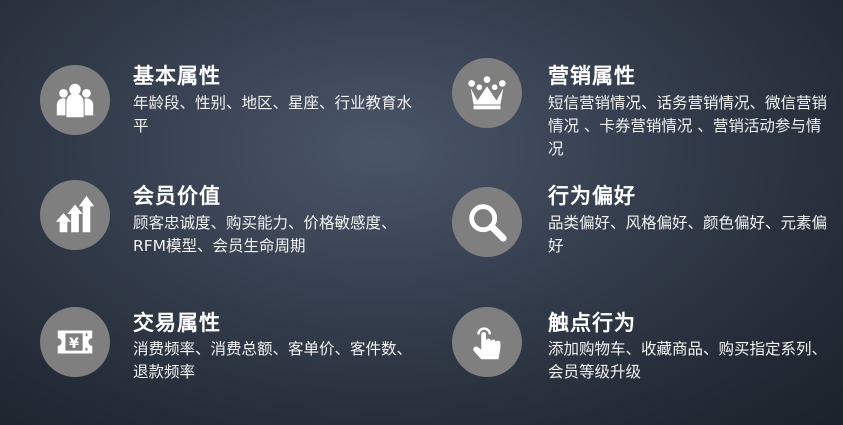 This screenshot has width=843, height=425. What do you see at coordinates (265, 234) in the screenshot?
I see `feature-description: 顾客忠诚度、购买能力、价格敏感度、RFM模型、会员生命周期` at bounding box center [265, 234].